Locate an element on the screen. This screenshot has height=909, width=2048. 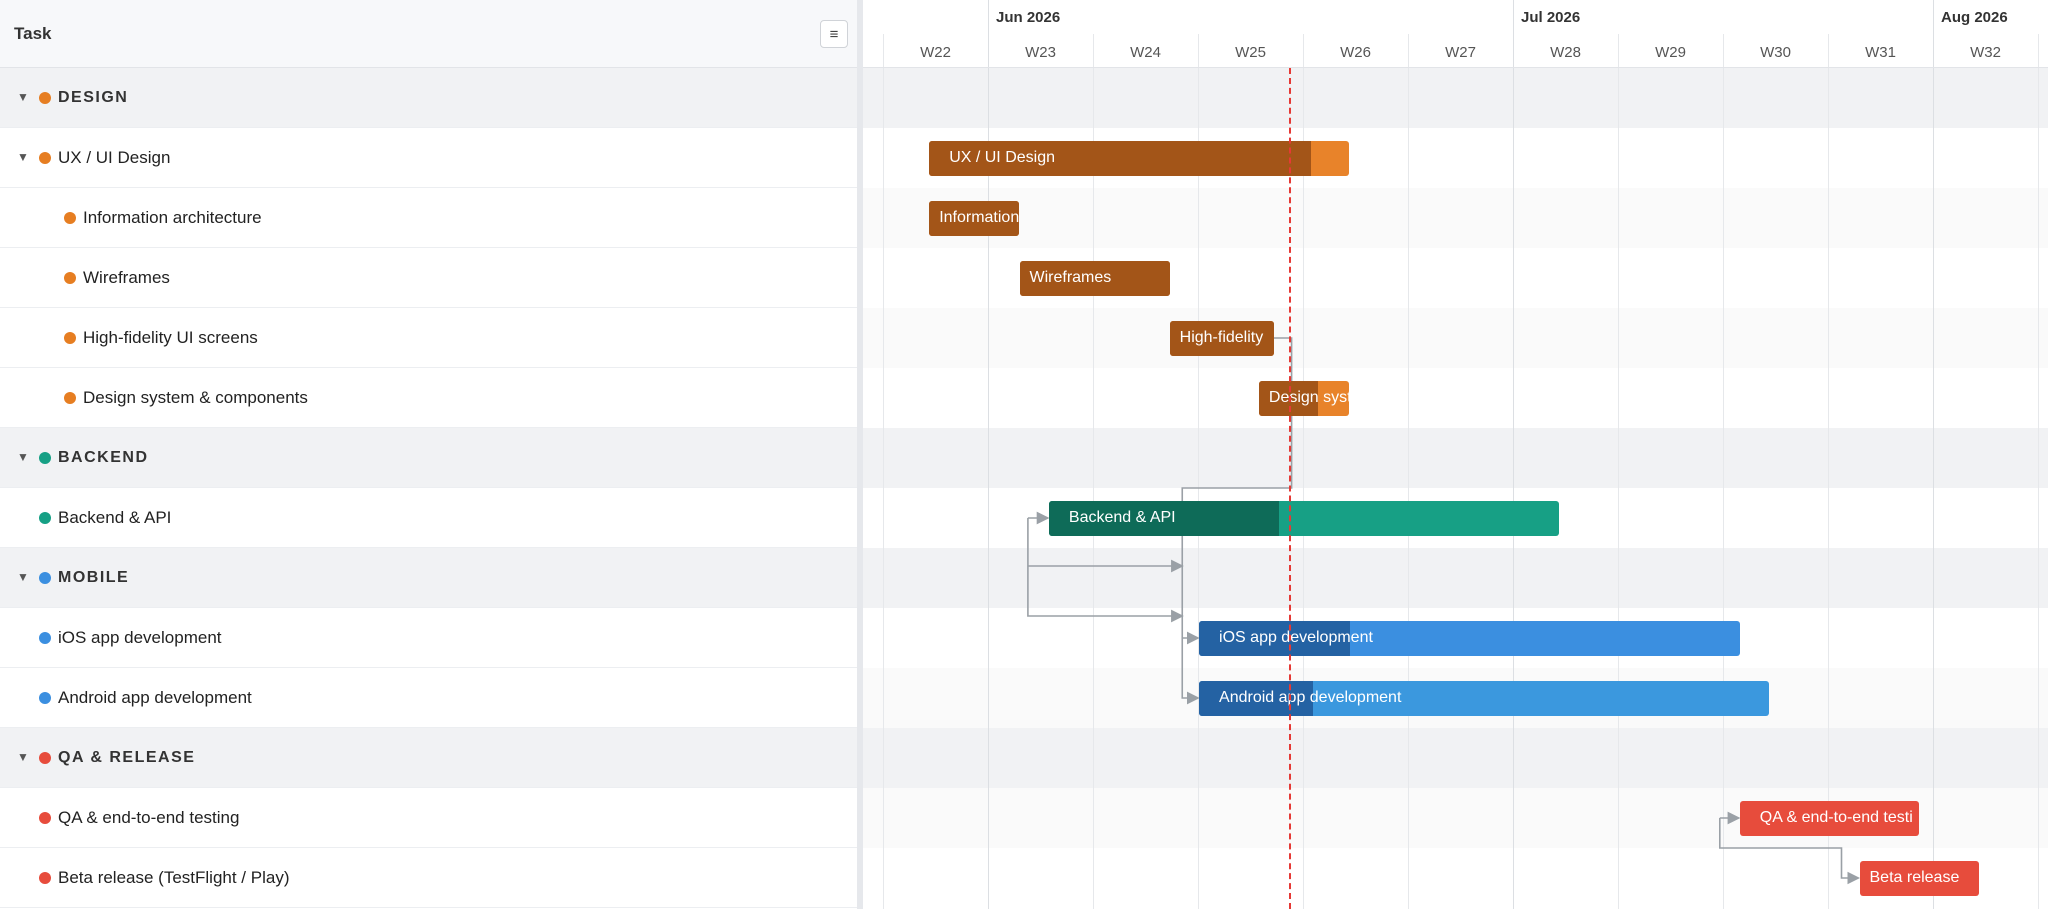
task-row: Beta release (TestFlight / Play) is located at coordinates (428, 878).